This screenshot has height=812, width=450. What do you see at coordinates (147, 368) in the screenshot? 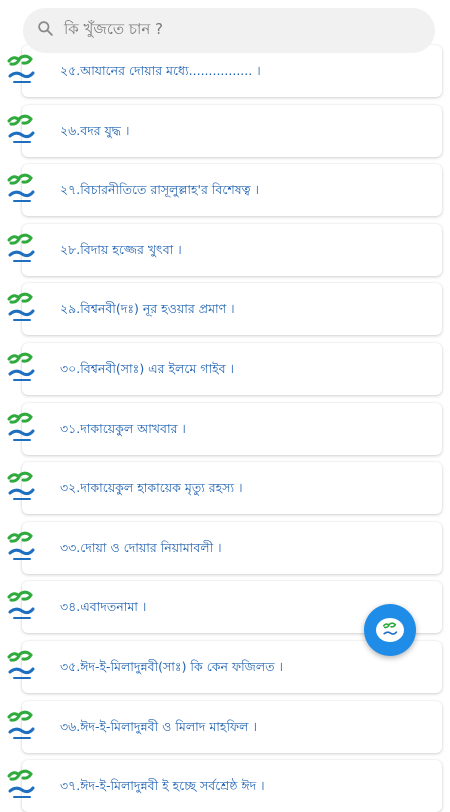
I see `list-item-label: ৩০.বিশ্বনবী(সাঃ) এর ইলমে গাইব ।` at bounding box center [147, 368].